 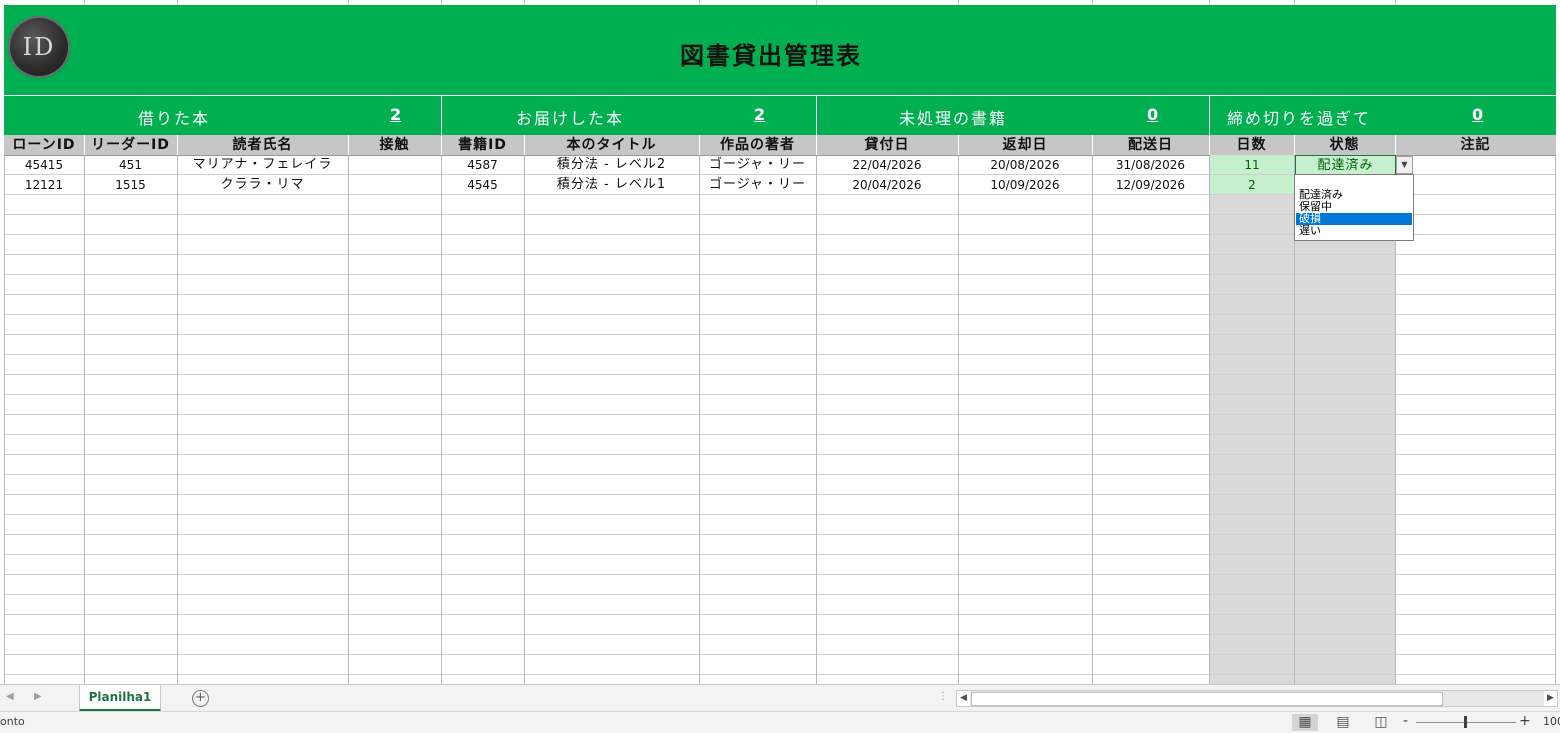 I want to click on table-cell: 31/08/2026, so click(x=1150, y=165).